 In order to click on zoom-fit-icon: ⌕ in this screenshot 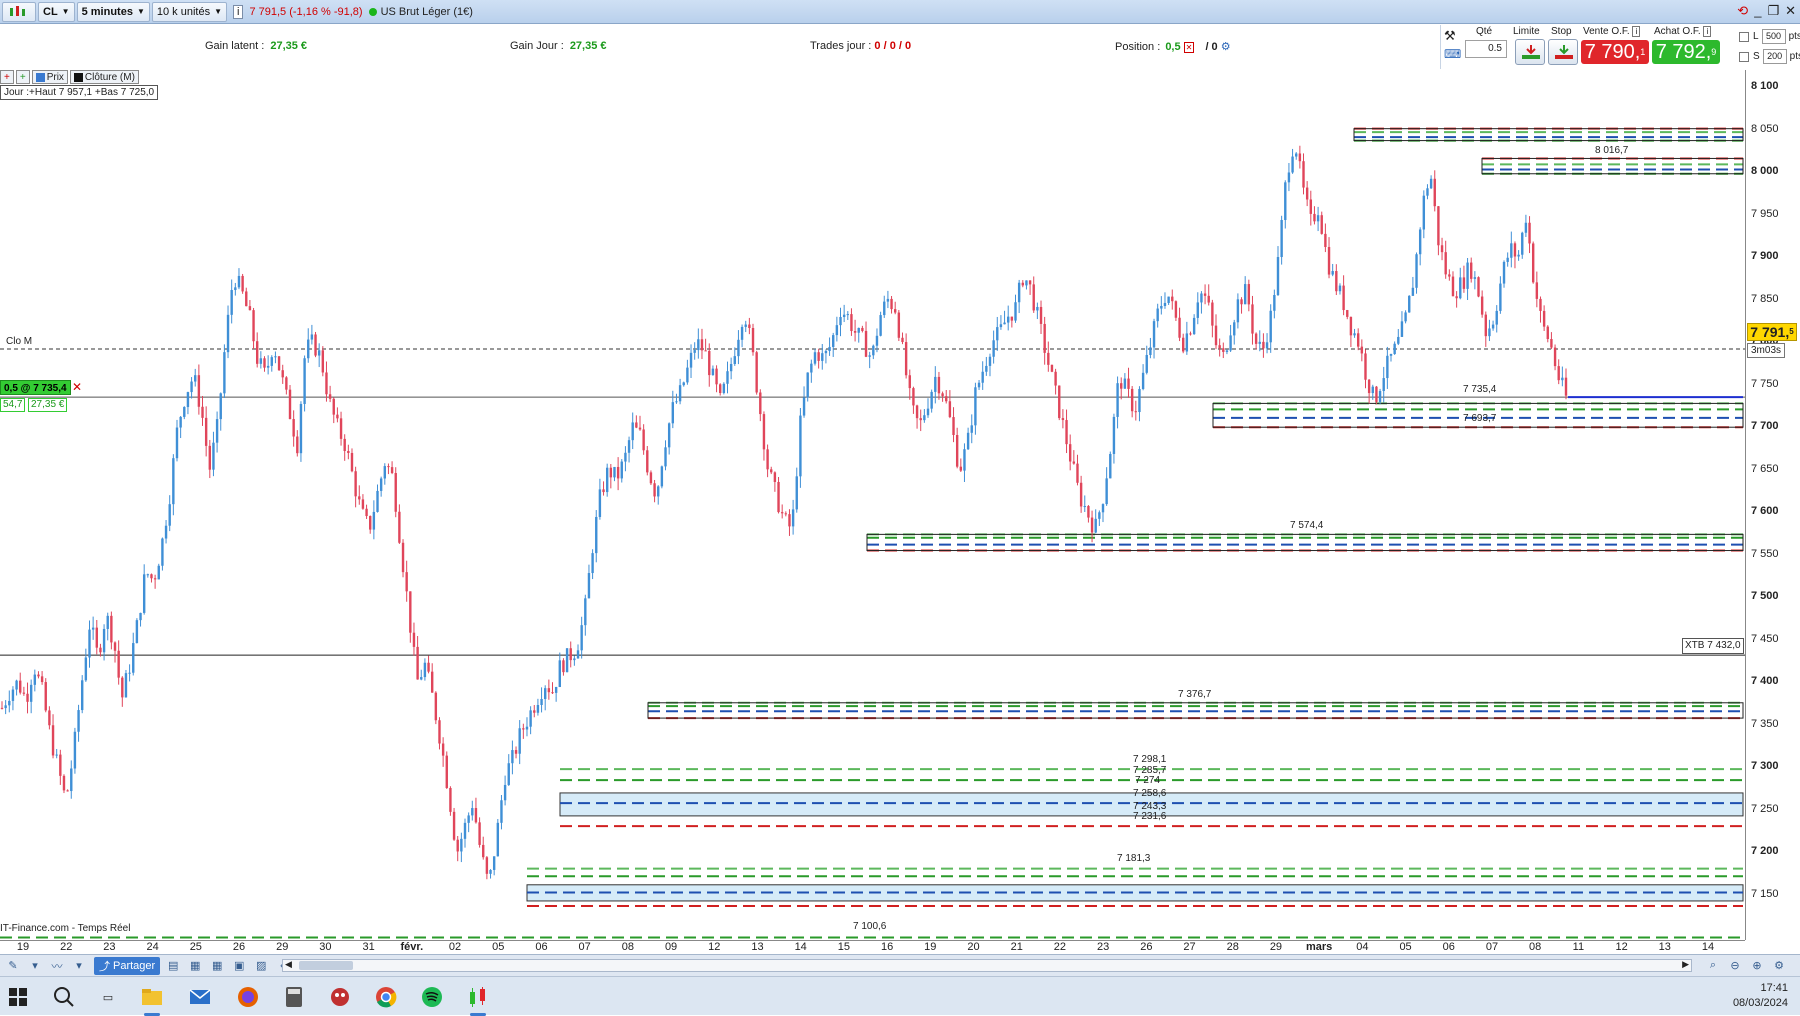, I will do `click(1713, 966)`.